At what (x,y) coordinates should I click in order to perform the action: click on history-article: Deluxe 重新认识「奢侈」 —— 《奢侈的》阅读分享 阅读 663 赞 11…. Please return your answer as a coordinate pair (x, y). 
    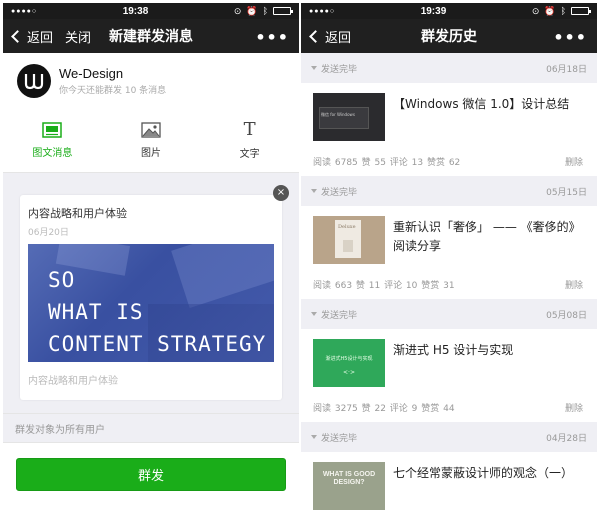
    Looking at the image, I should click on (449, 252).